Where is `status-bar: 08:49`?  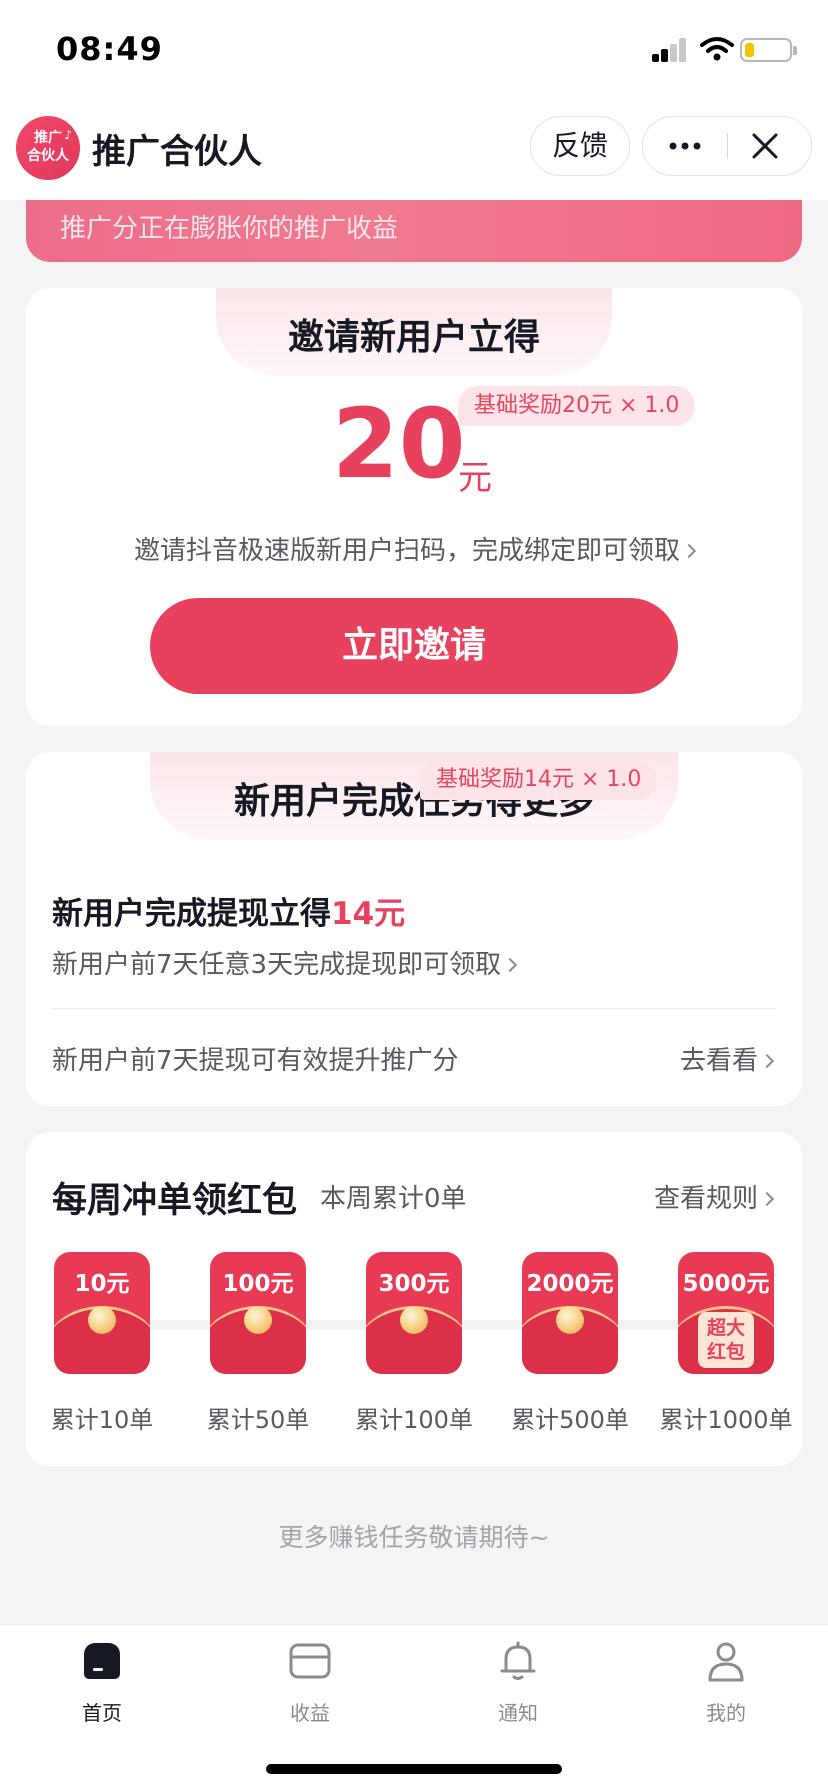 status-bar: 08:49 is located at coordinates (414, 50).